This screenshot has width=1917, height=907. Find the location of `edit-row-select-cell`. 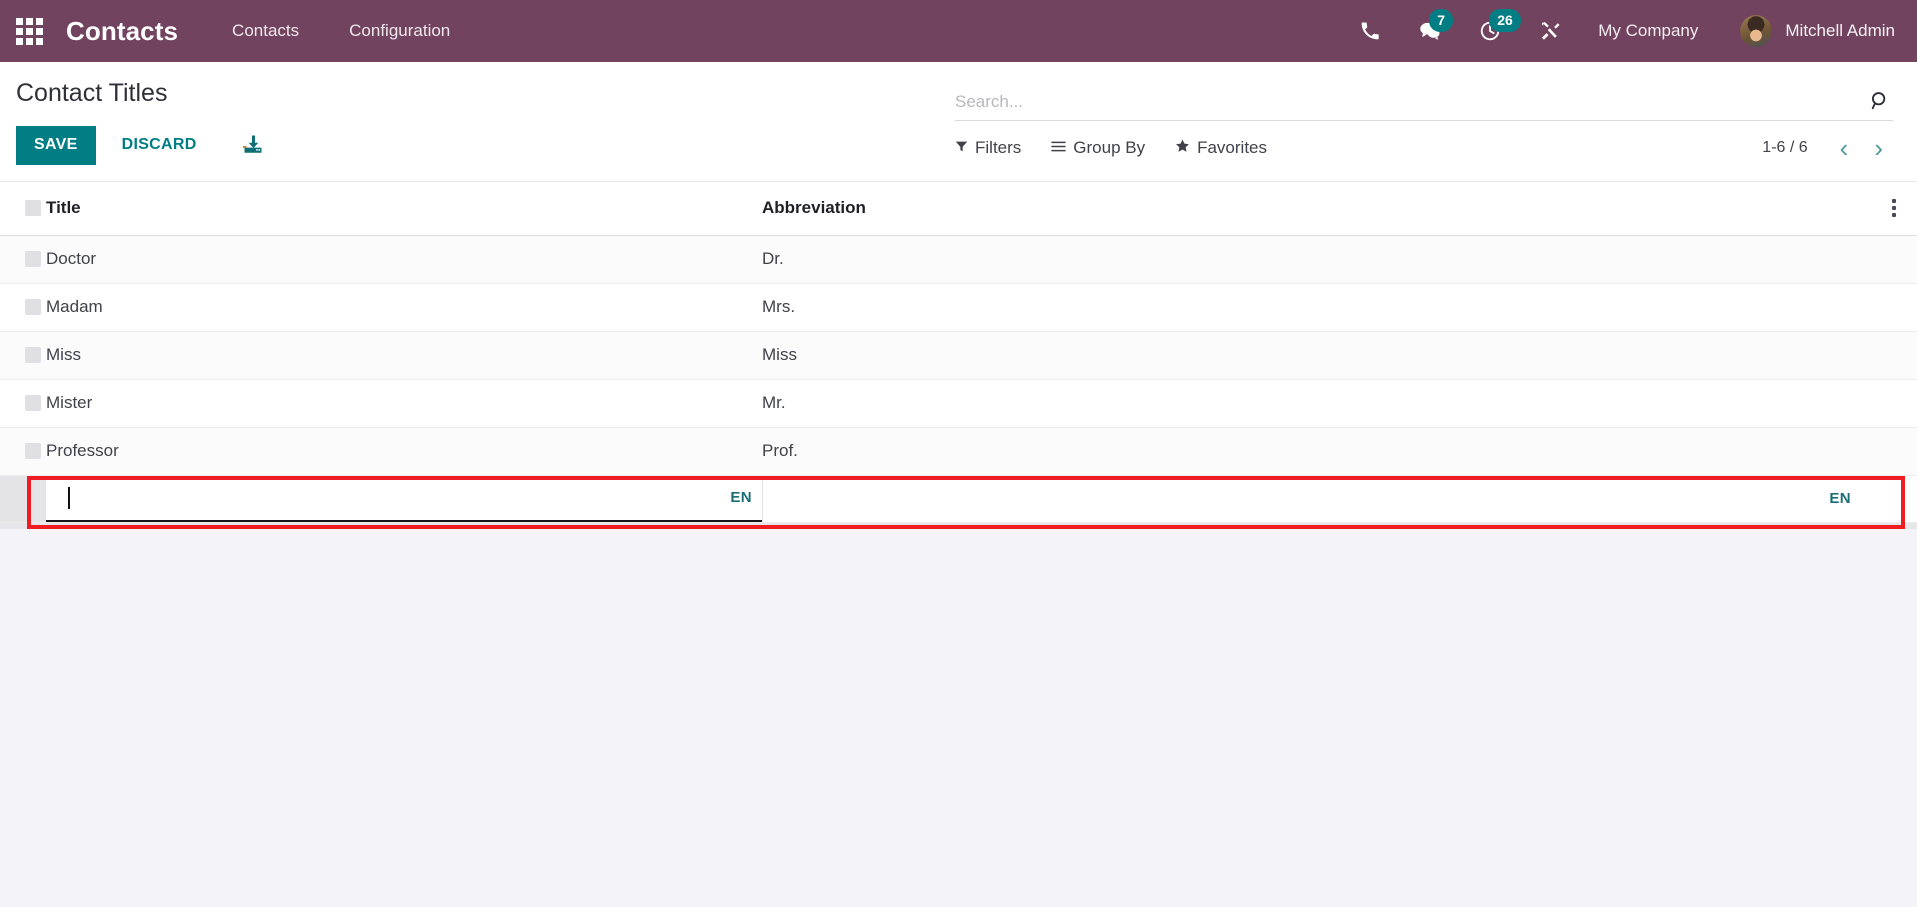

edit-row-select-cell is located at coordinates (23, 499).